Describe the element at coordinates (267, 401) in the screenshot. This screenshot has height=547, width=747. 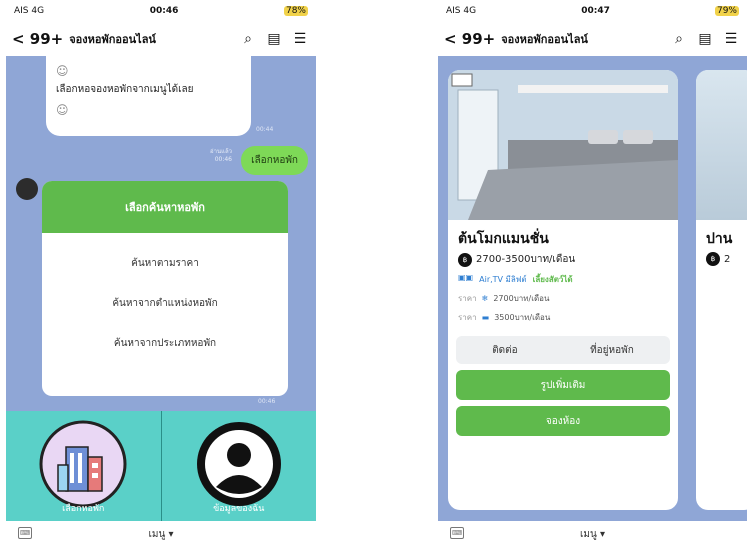
I see `card-time: 00:46` at that location.